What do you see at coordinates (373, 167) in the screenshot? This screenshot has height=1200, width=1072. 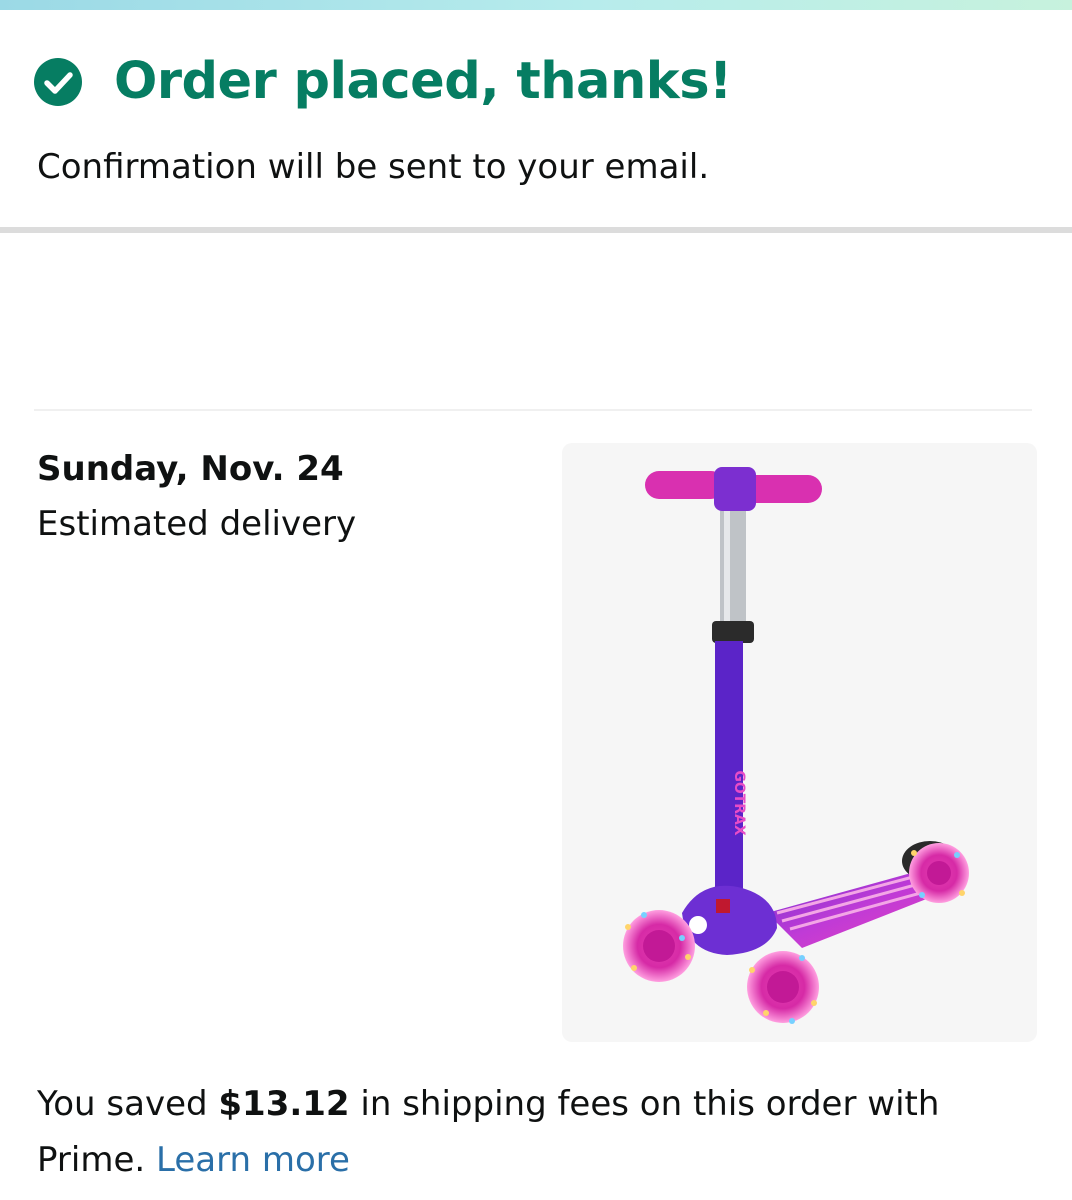 I see `confirmation-subtitle: Confirmation will be sent to your email.` at bounding box center [373, 167].